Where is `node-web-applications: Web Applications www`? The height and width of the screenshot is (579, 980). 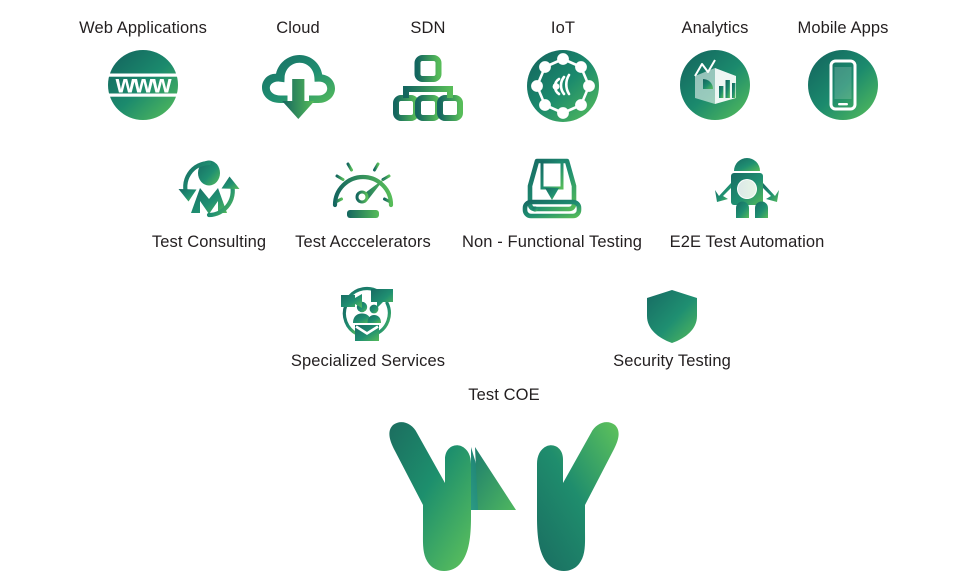 node-web-applications: Web Applications www is located at coordinates (143, 71).